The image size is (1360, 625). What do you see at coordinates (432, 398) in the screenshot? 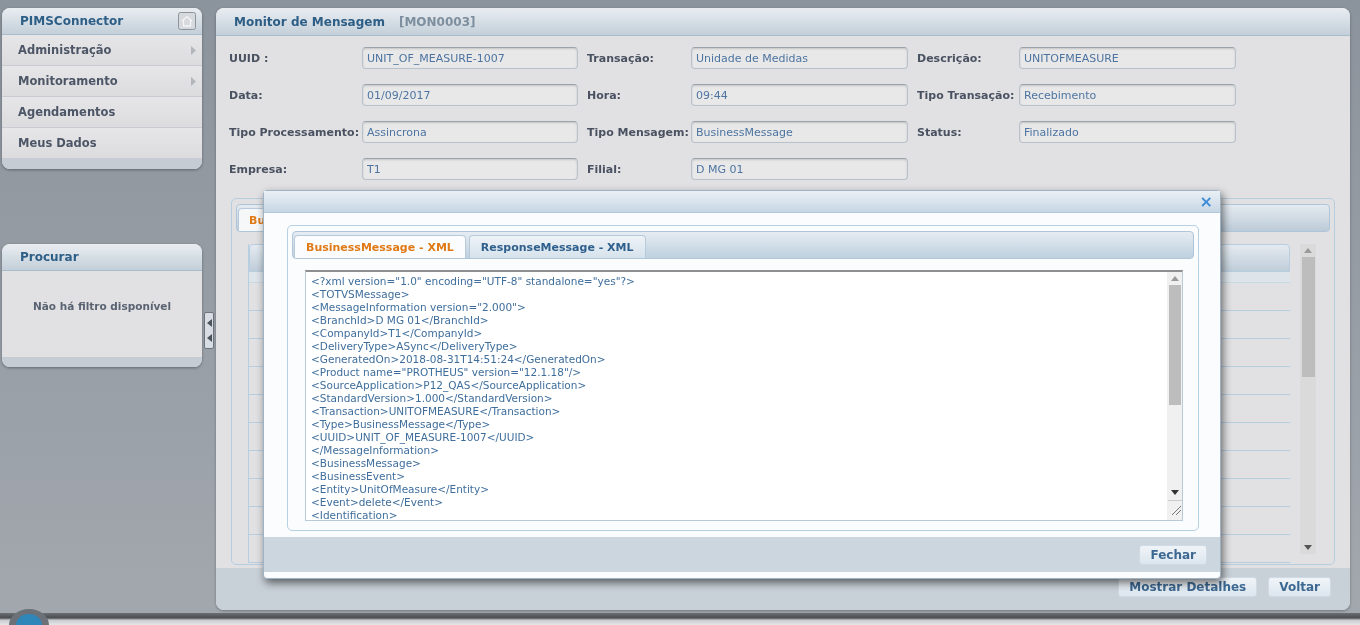
I see `code-line: <StandardVersion>1.000</StandardVersion>` at bounding box center [432, 398].